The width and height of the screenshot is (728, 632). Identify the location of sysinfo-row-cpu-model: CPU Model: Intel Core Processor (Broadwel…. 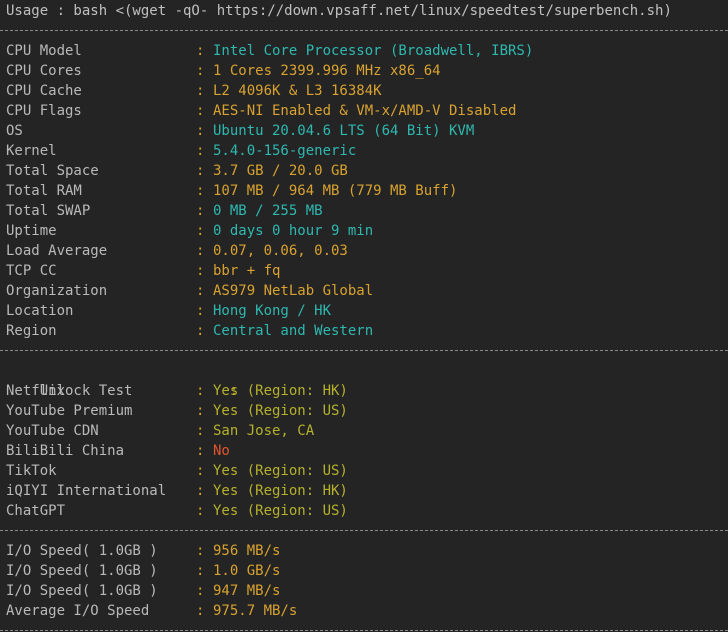
(269, 51).